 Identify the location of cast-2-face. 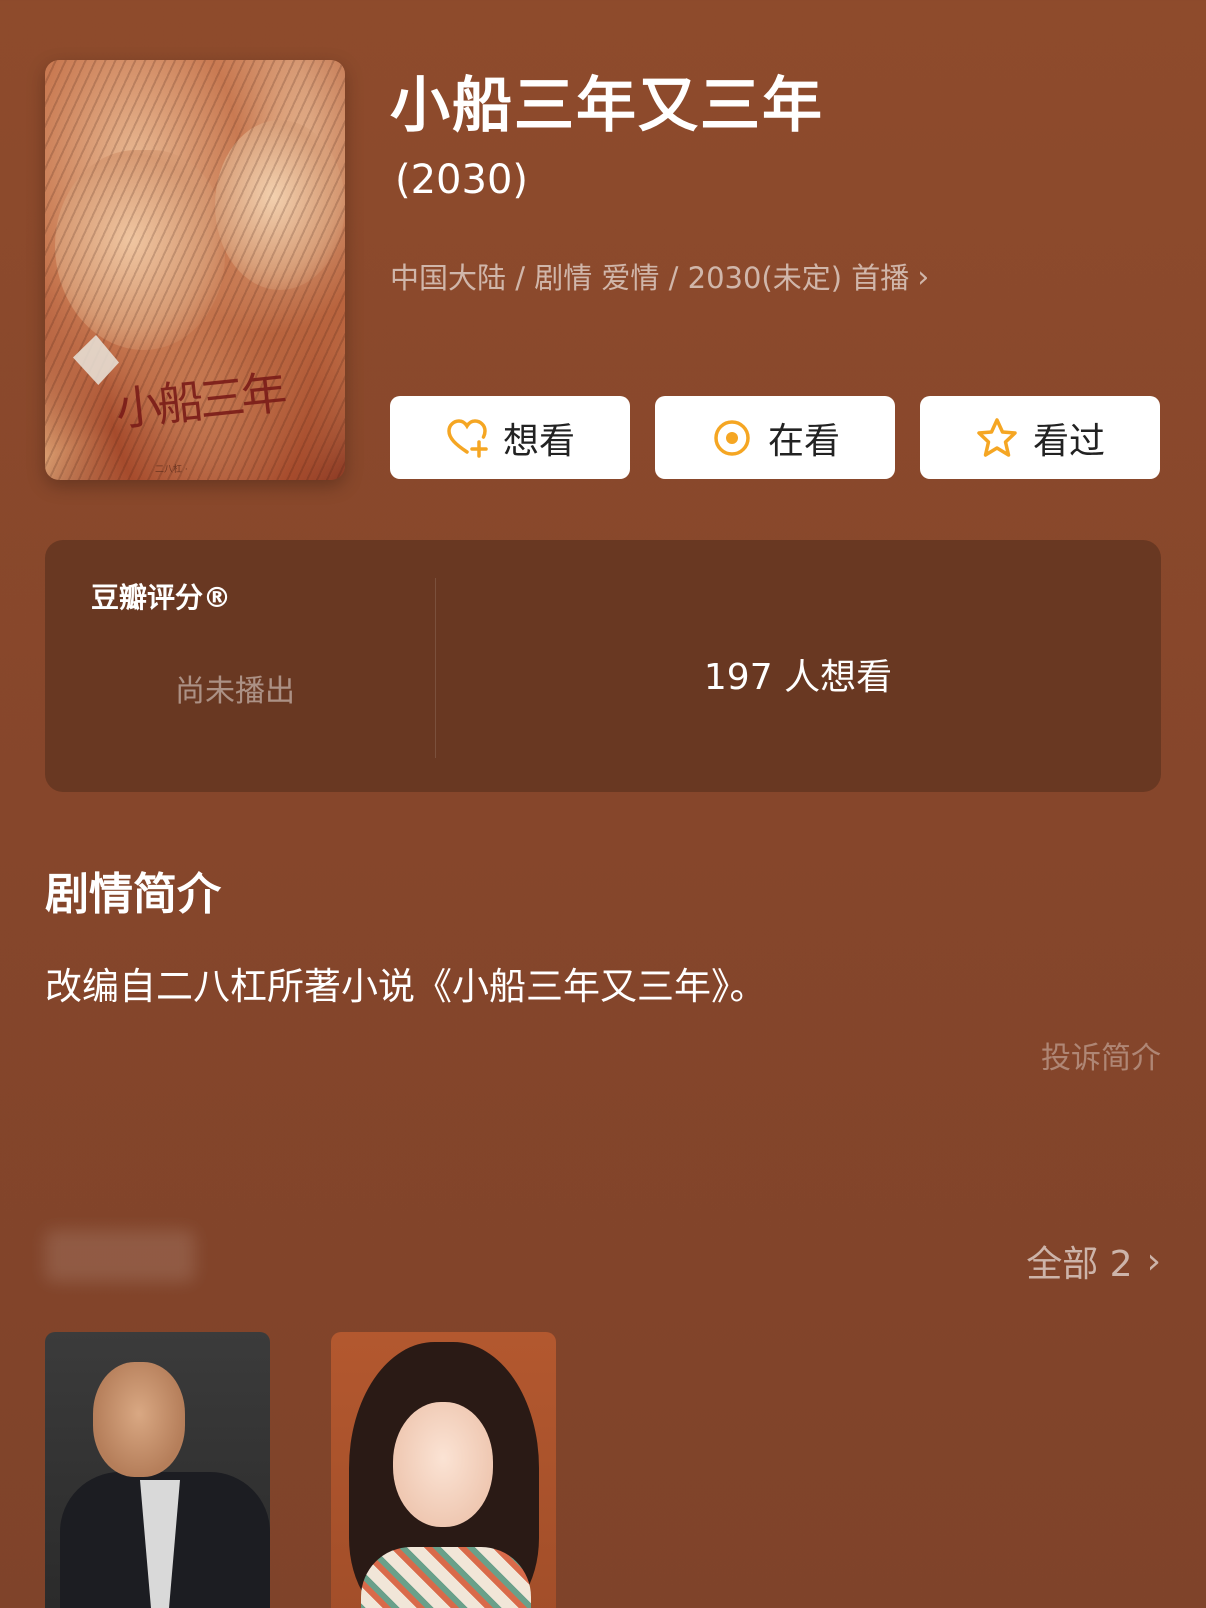
(443, 1464).